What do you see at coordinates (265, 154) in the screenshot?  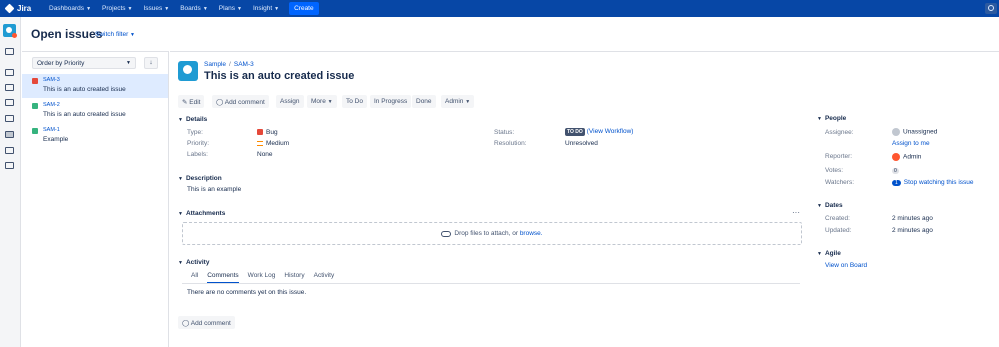 I see `labels-value: None` at bounding box center [265, 154].